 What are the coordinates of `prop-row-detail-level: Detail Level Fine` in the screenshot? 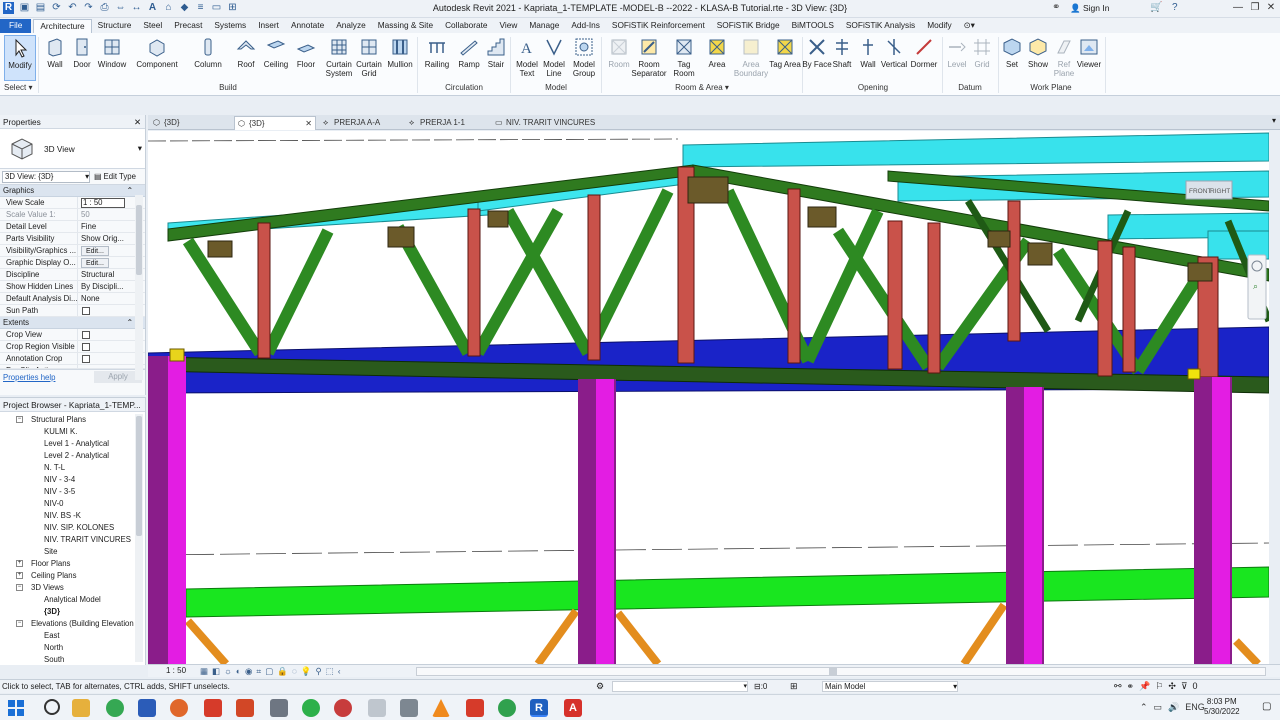 It's located at (72, 227).